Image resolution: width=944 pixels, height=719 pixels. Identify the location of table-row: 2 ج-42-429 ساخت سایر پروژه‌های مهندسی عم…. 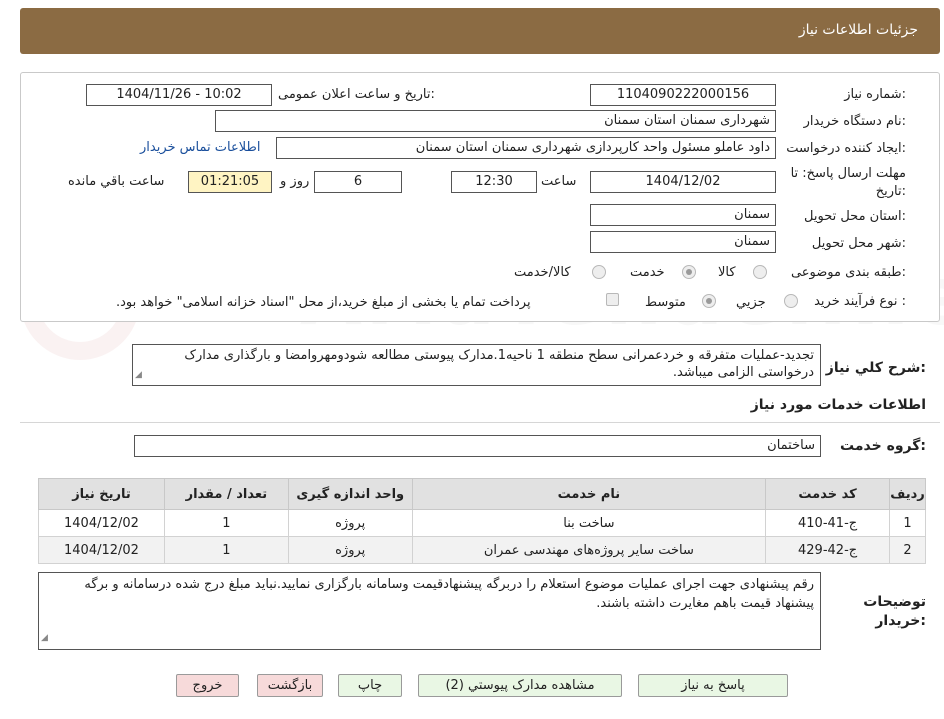
(482, 550).